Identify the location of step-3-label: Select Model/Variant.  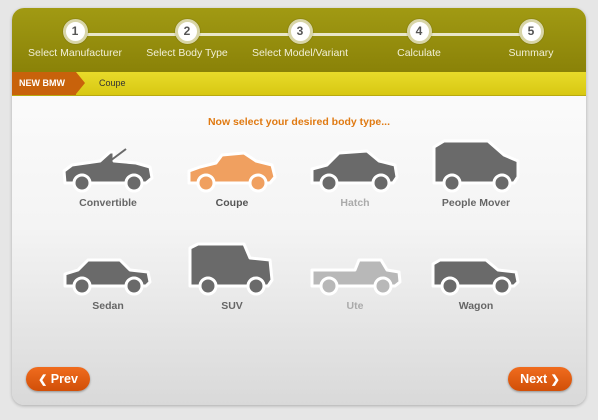
(300, 53).